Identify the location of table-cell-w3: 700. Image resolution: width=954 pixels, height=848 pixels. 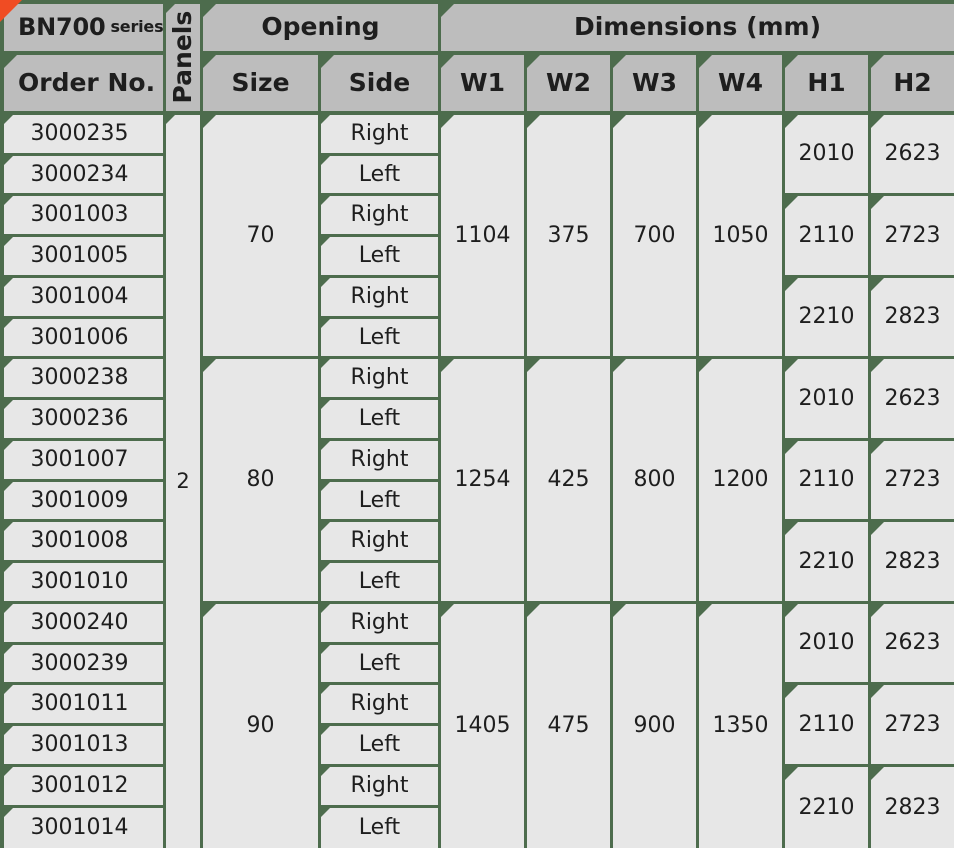
(654, 235).